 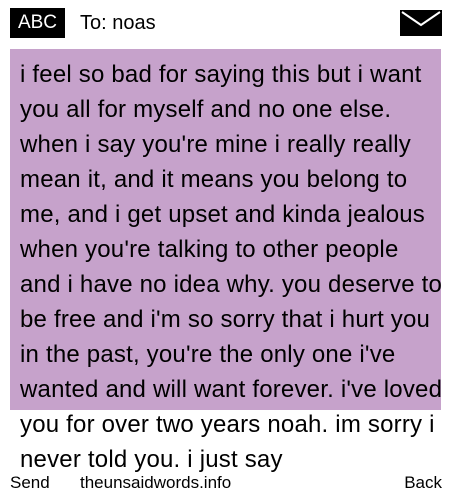 I want to click on recipient-label: To: noas, so click(x=118, y=23).